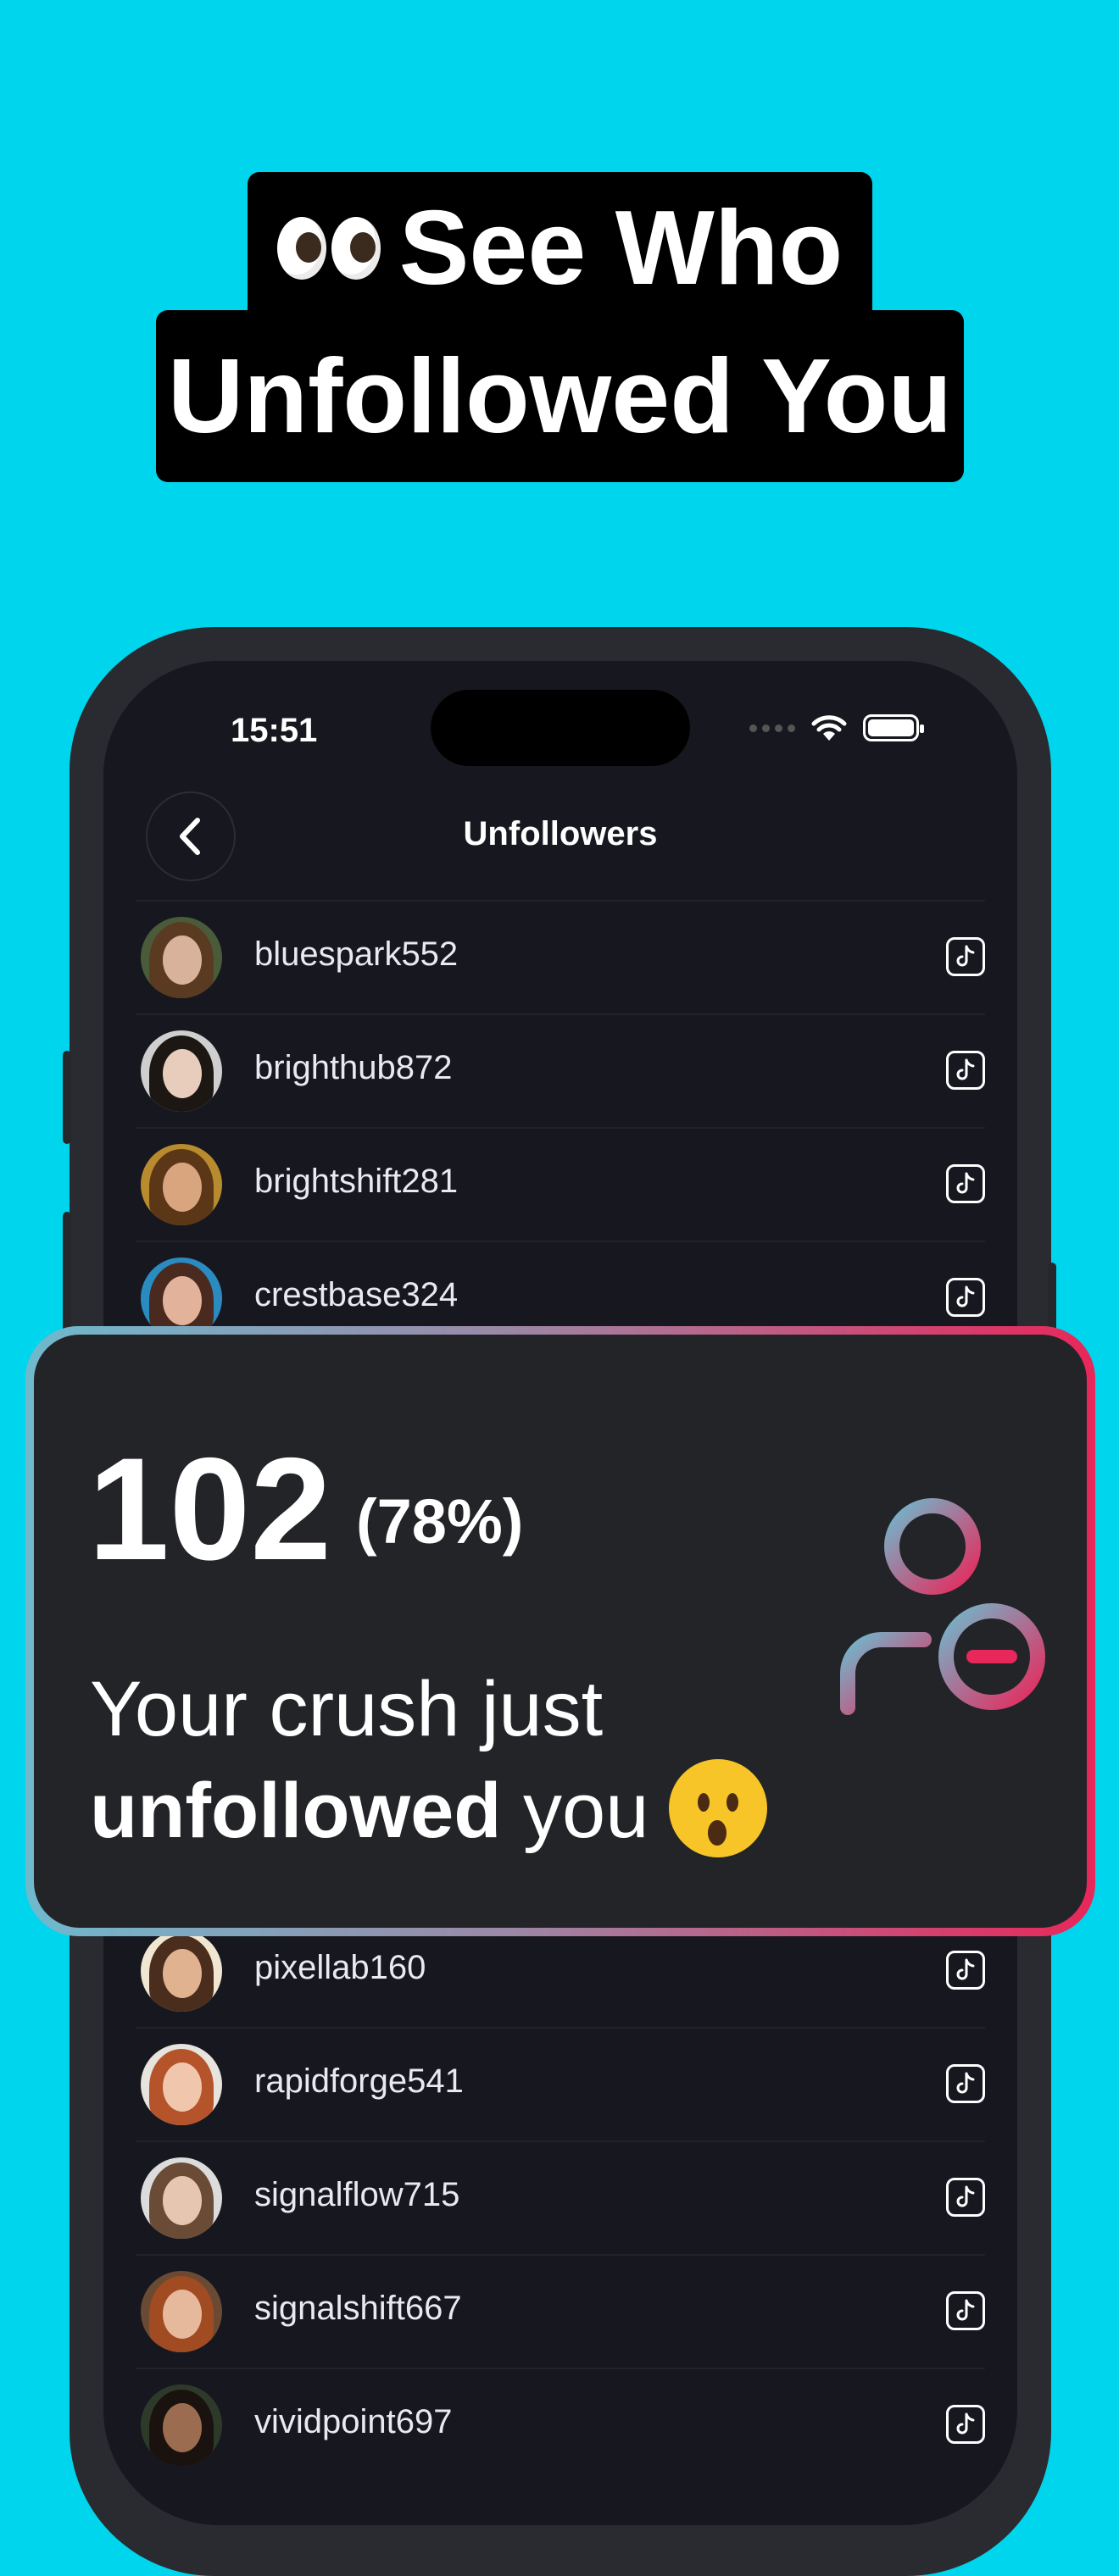 The height and width of the screenshot is (2576, 1119). I want to click on status-time: 15:51, so click(274, 730).